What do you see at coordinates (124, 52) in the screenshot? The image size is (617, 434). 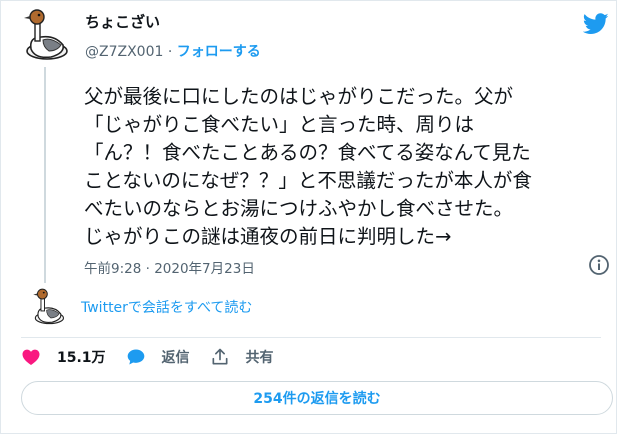 I see `author-handle: @Z7ZX001` at bounding box center [124, 52].